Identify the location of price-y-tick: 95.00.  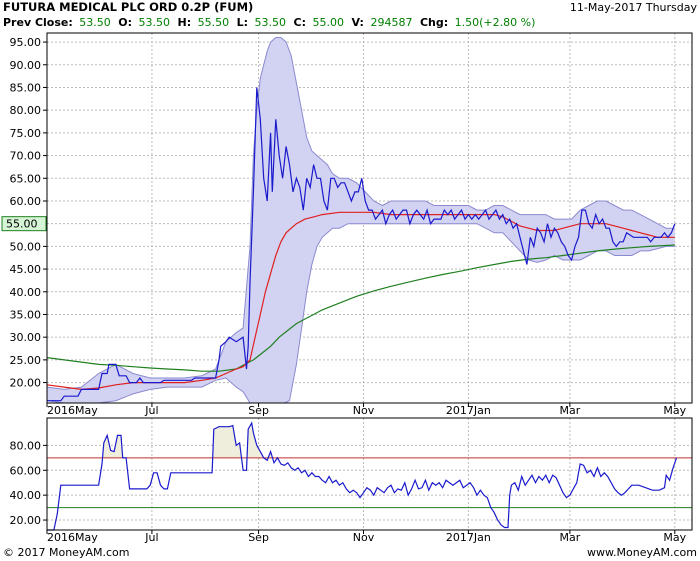
(26, 42).